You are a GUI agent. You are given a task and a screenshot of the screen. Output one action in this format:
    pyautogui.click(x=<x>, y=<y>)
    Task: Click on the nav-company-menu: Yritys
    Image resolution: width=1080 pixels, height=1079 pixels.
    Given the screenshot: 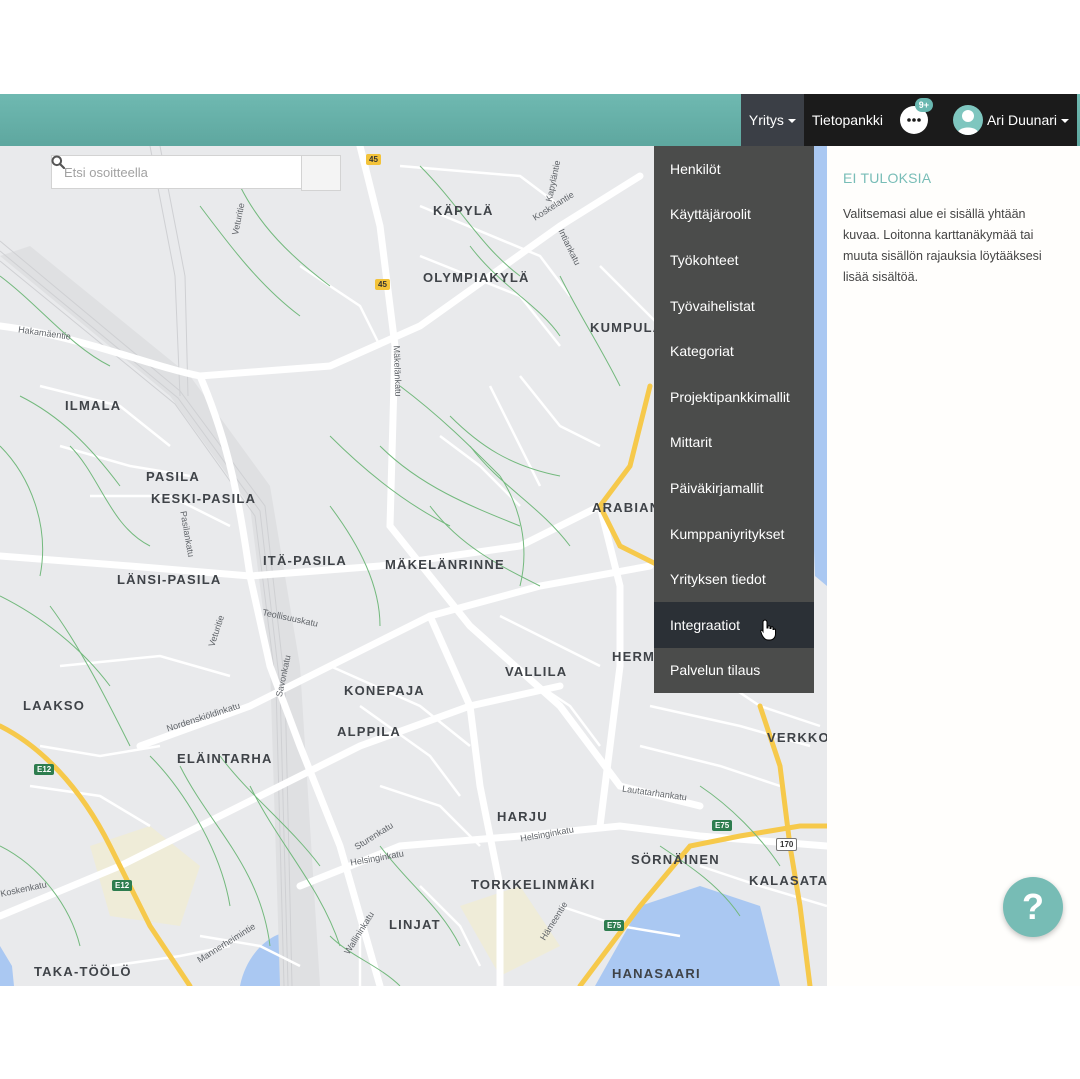 What is the action you would take?
    pyautogui.click(x=772, y=120)
    